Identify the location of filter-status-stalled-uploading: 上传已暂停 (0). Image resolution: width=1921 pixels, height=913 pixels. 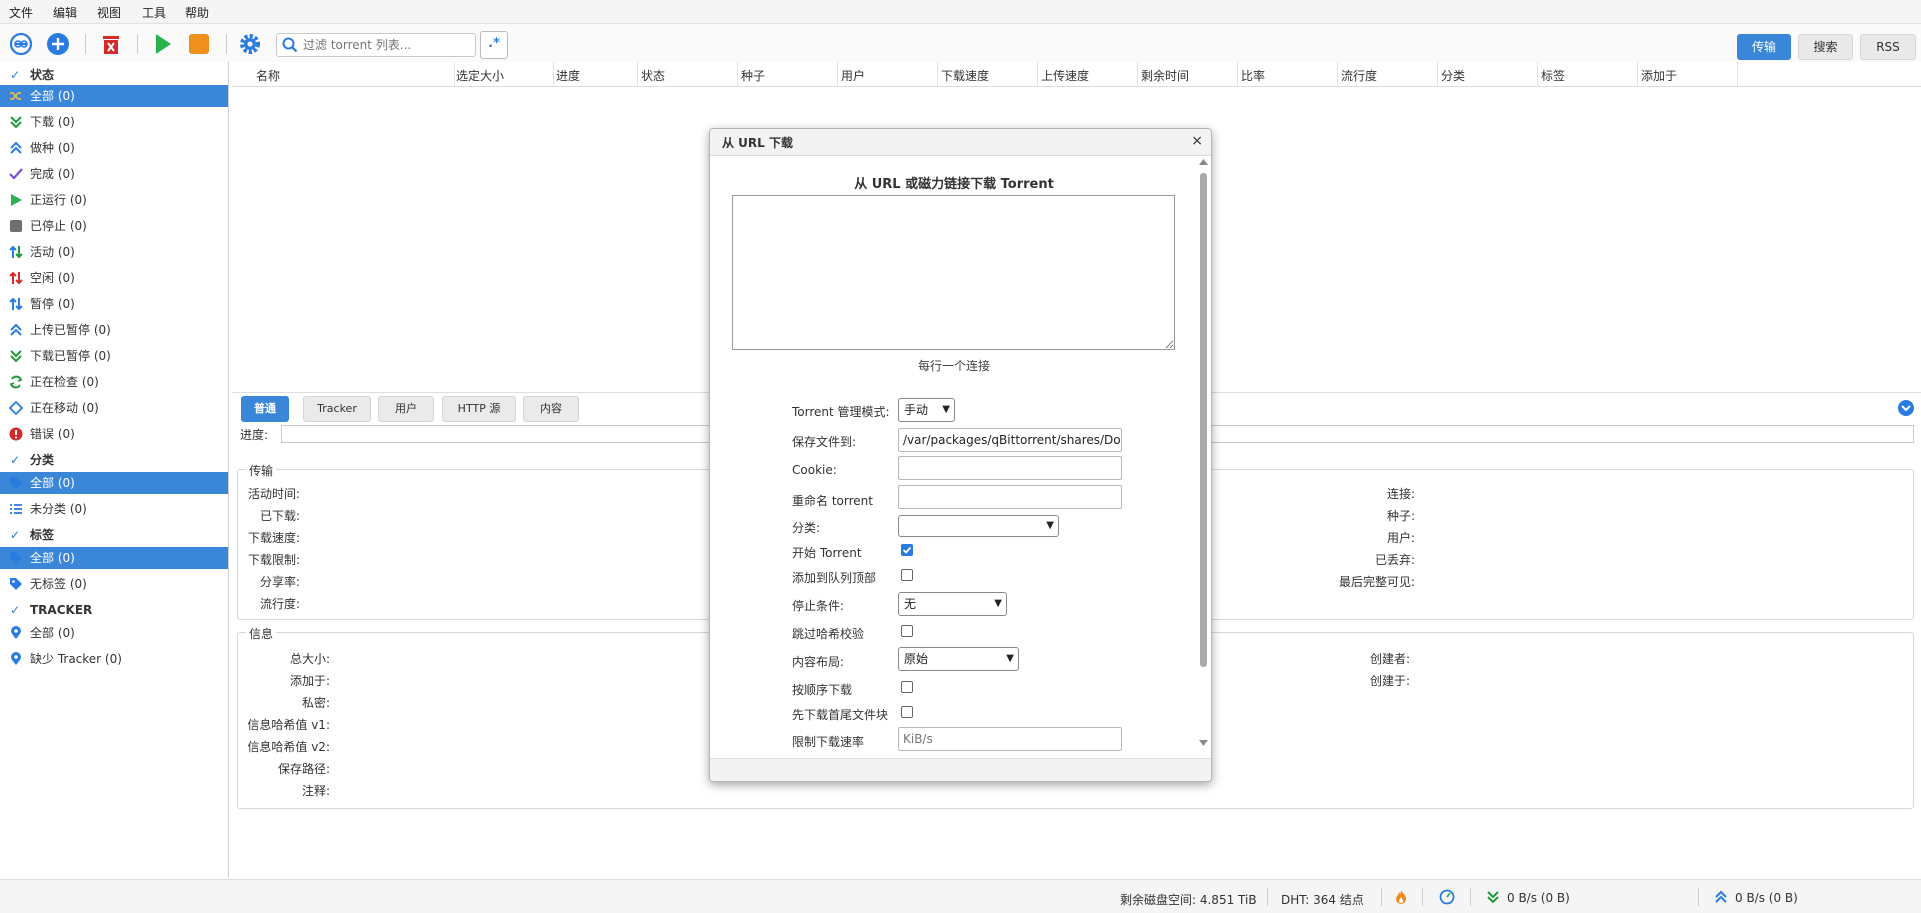
(114, 330).